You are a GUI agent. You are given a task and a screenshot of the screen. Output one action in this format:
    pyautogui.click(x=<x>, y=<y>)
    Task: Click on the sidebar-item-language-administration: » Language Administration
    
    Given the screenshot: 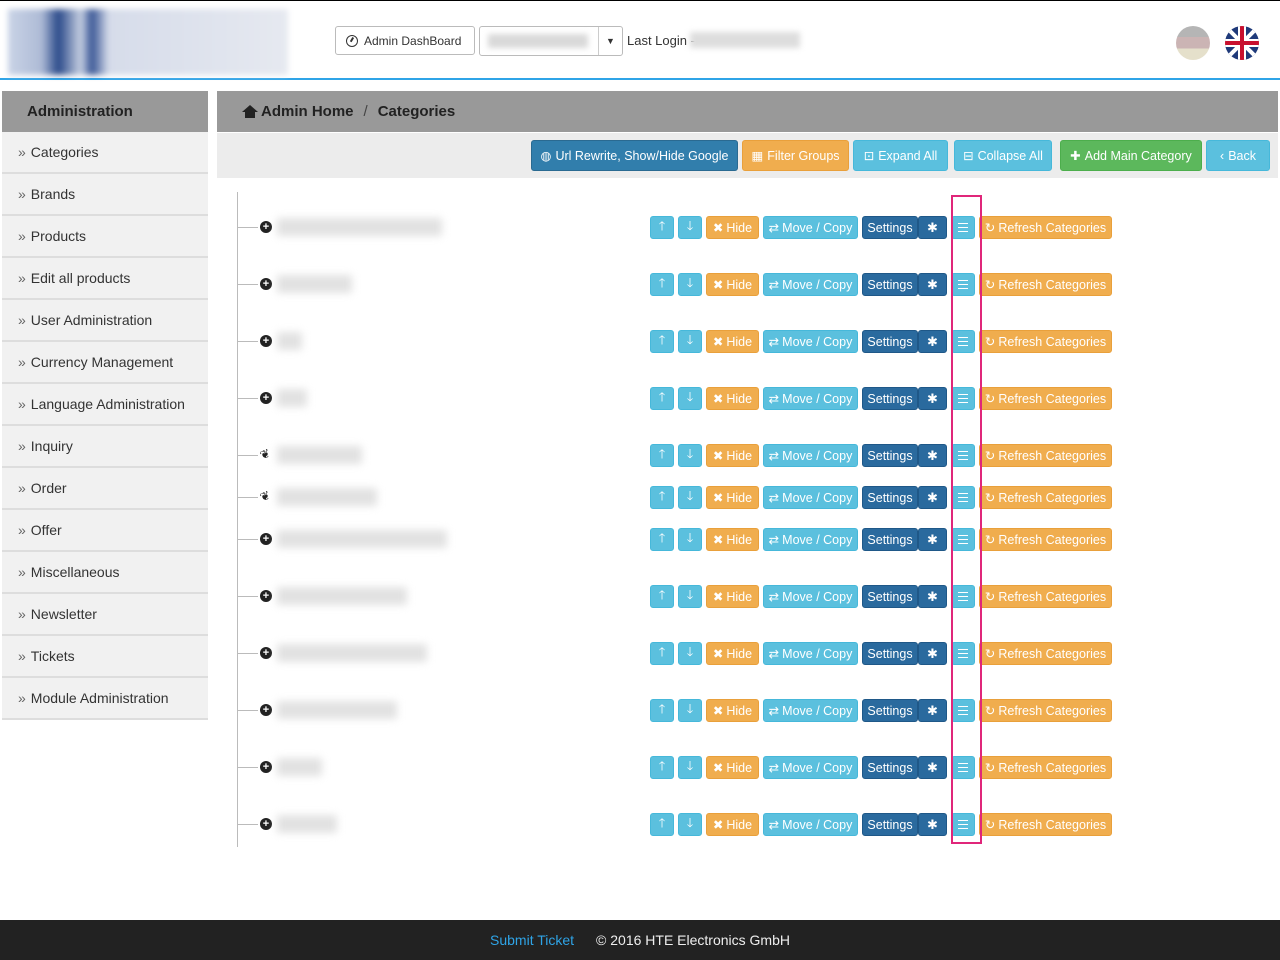 What is the action you would take?
    pyautogui.click(x=105, y=405)
    